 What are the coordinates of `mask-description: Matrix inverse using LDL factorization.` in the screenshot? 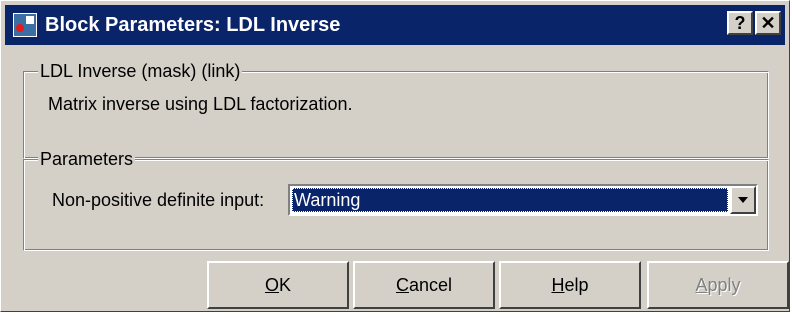 It's located at (200, 104).